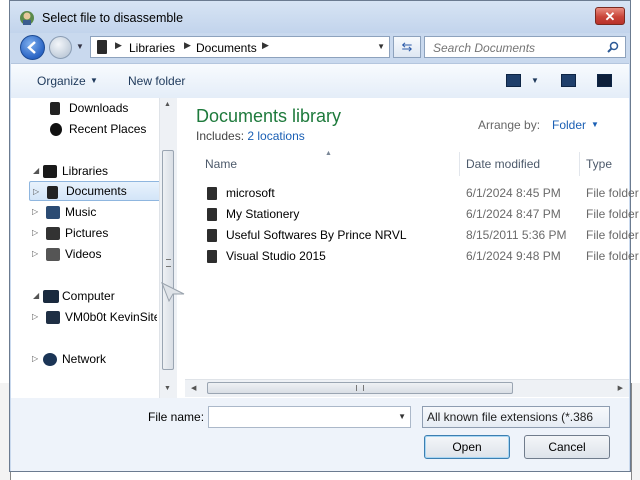 This screenshot has width=640, height=480. I want to click on nav-item-label: Documents, so click(96, 191).